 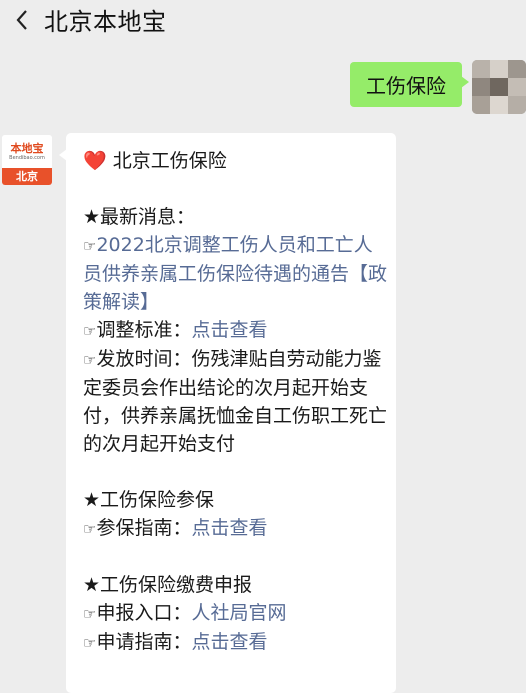 I want to click on declare-entry-item: ☞申报入口：人社局官网, so click(x=185, y=613).